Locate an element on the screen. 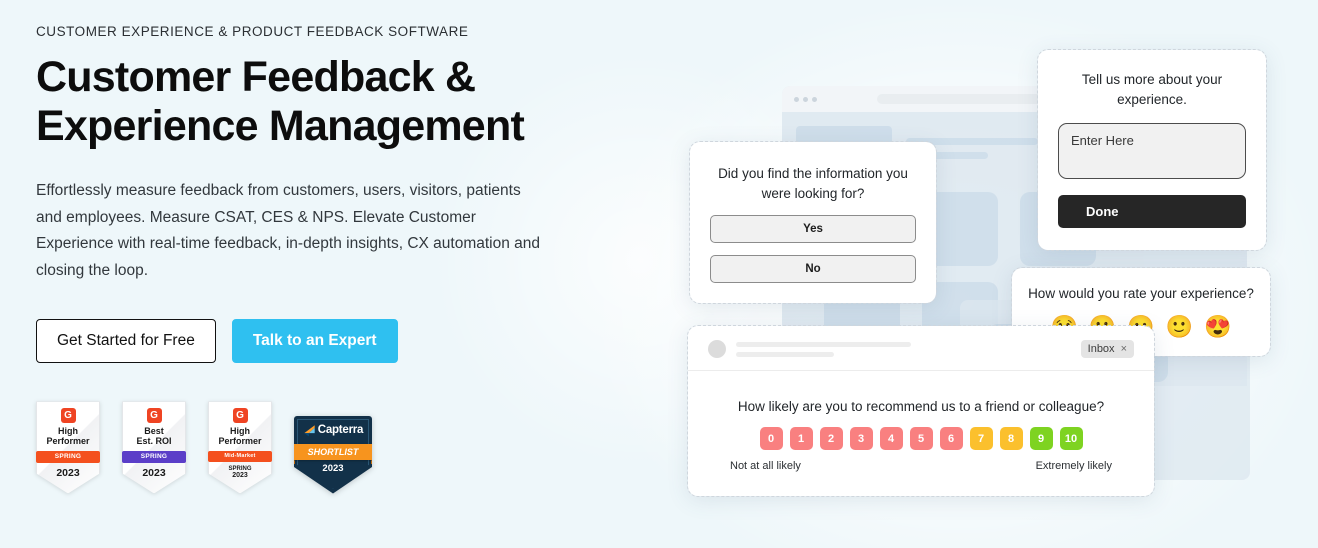  nps-scale-labels: Not at all likely Extremely likely is located at coordinates (921, 466).